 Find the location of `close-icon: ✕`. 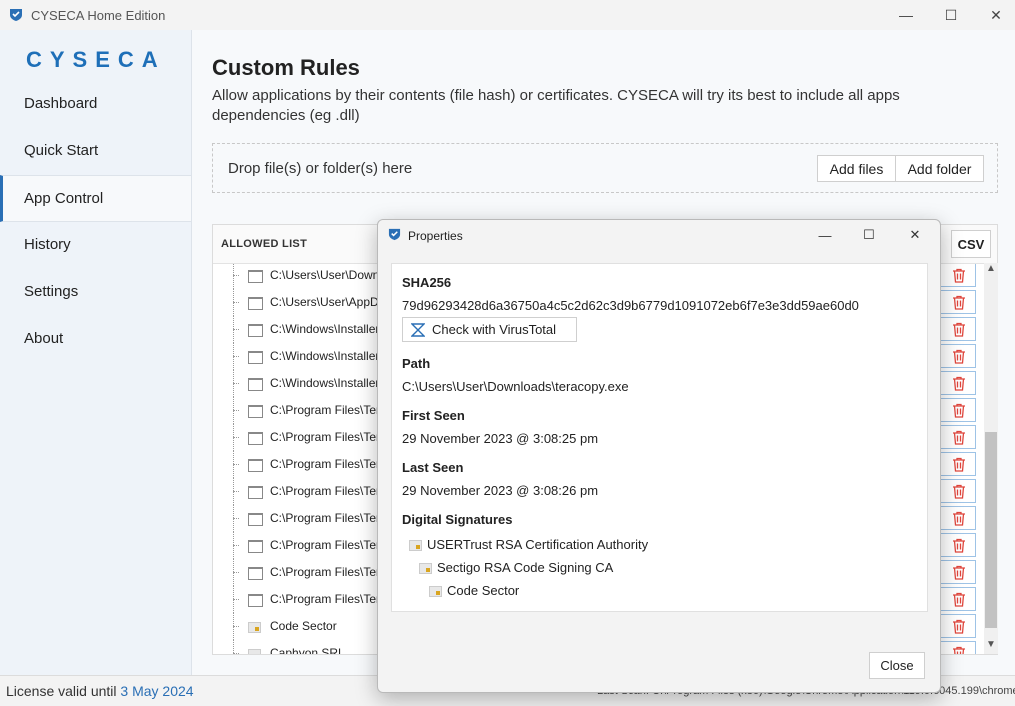

close-icon: ✕ is located at coordinates (915, 234).